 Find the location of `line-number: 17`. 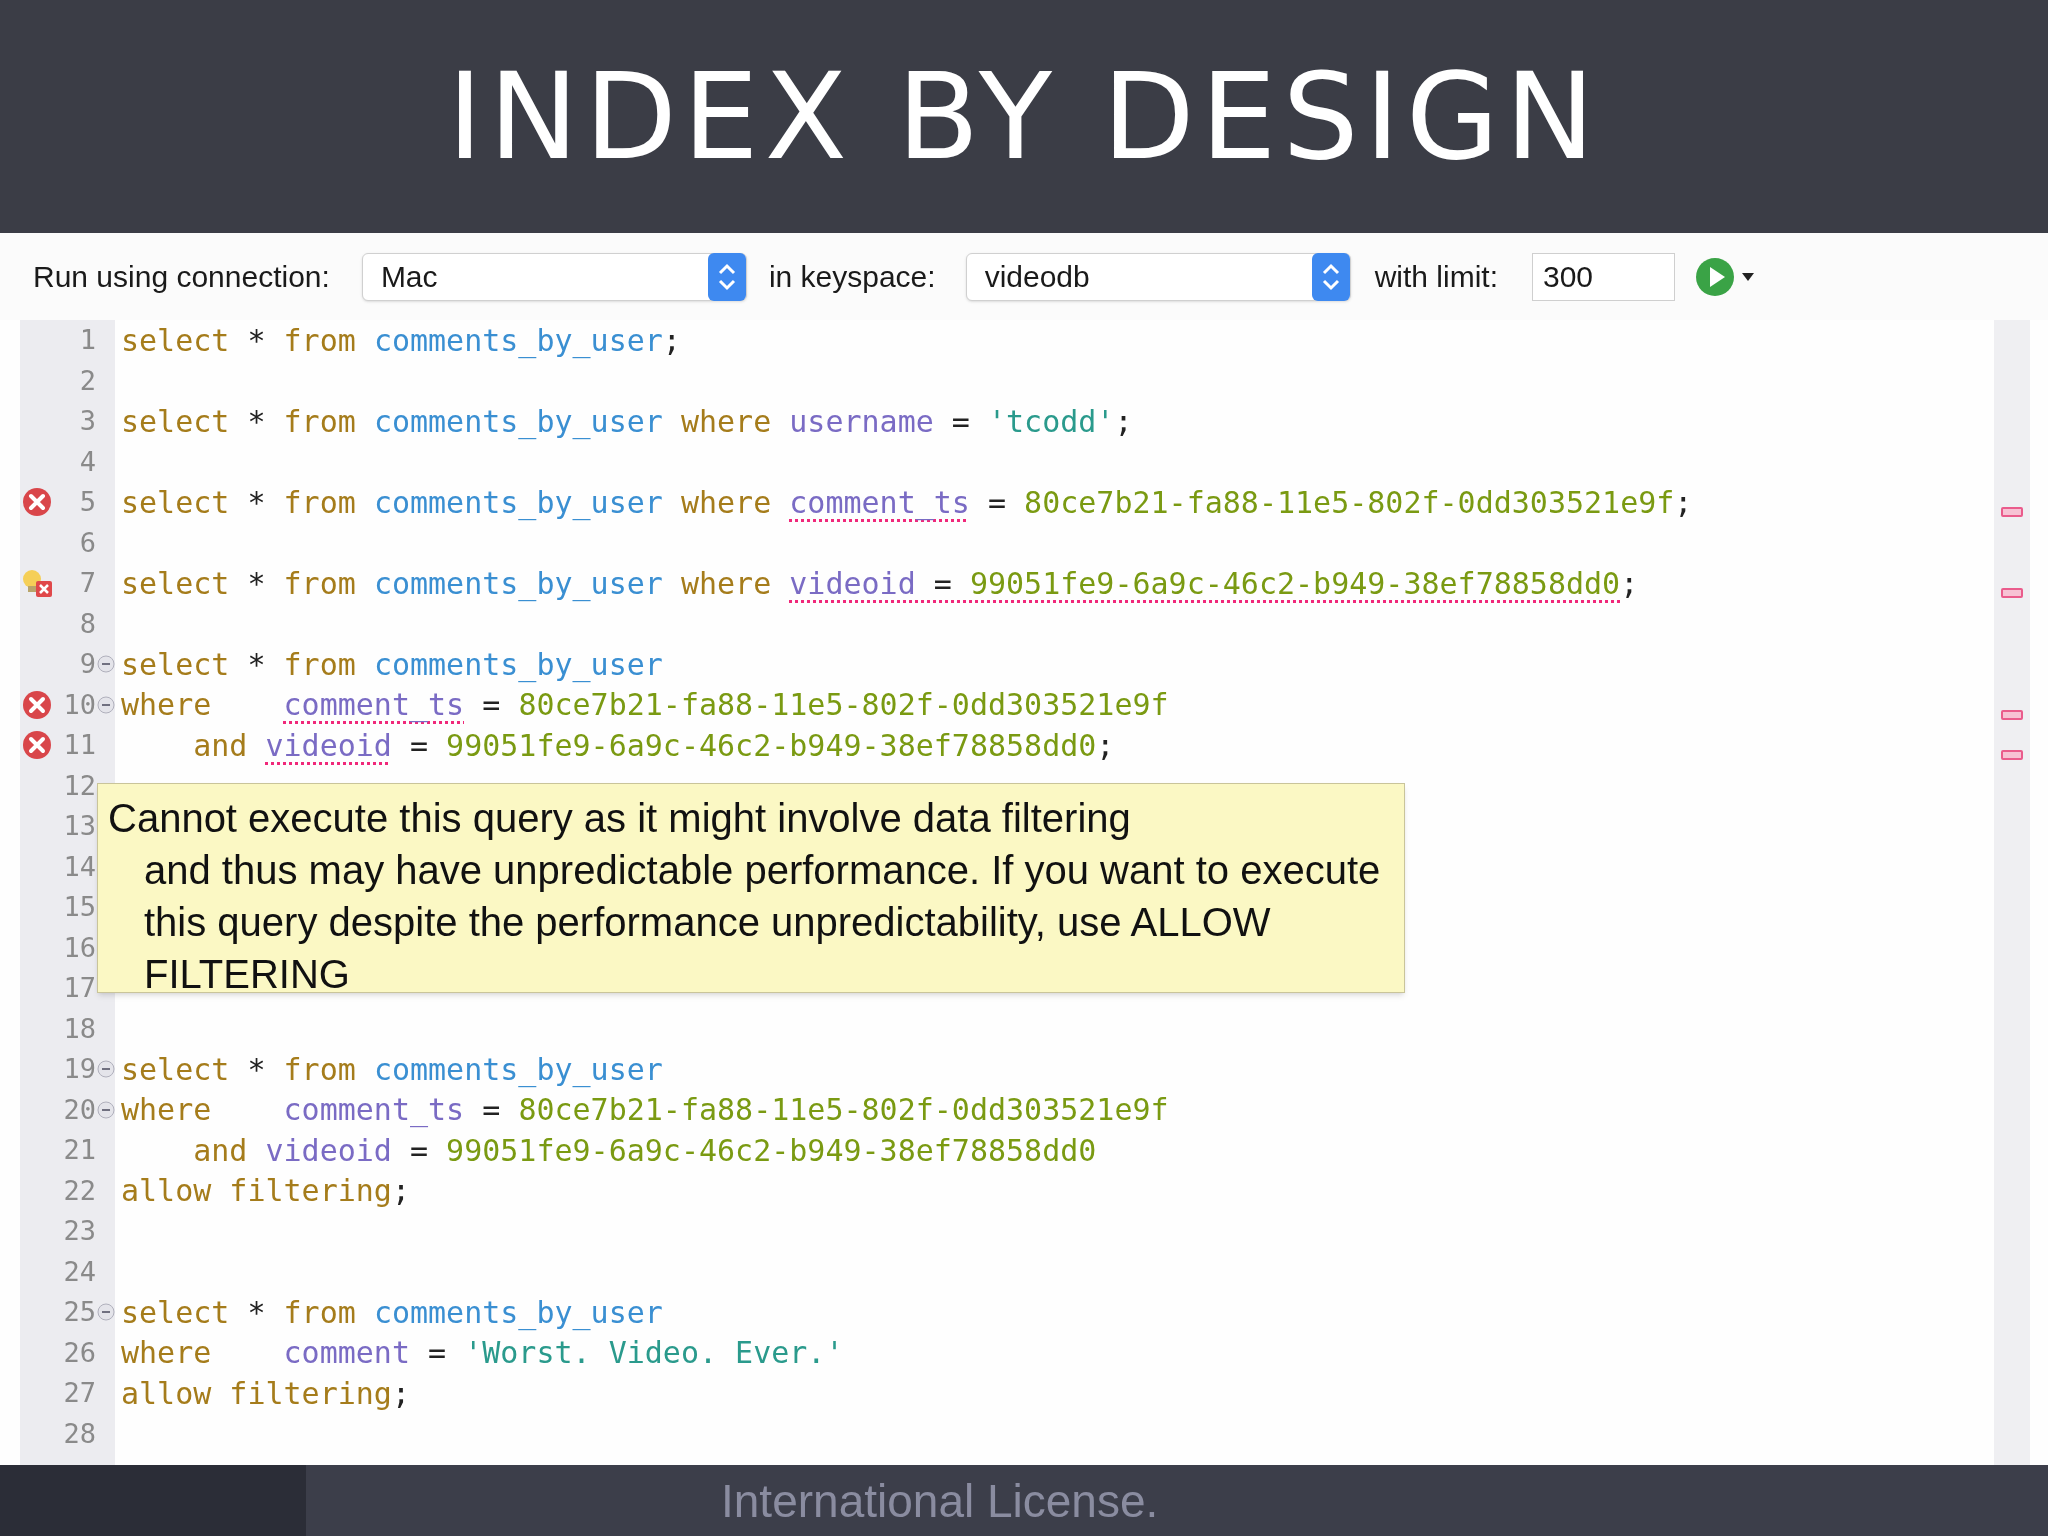

line-number: 17 is located at coordinates (79, 988).